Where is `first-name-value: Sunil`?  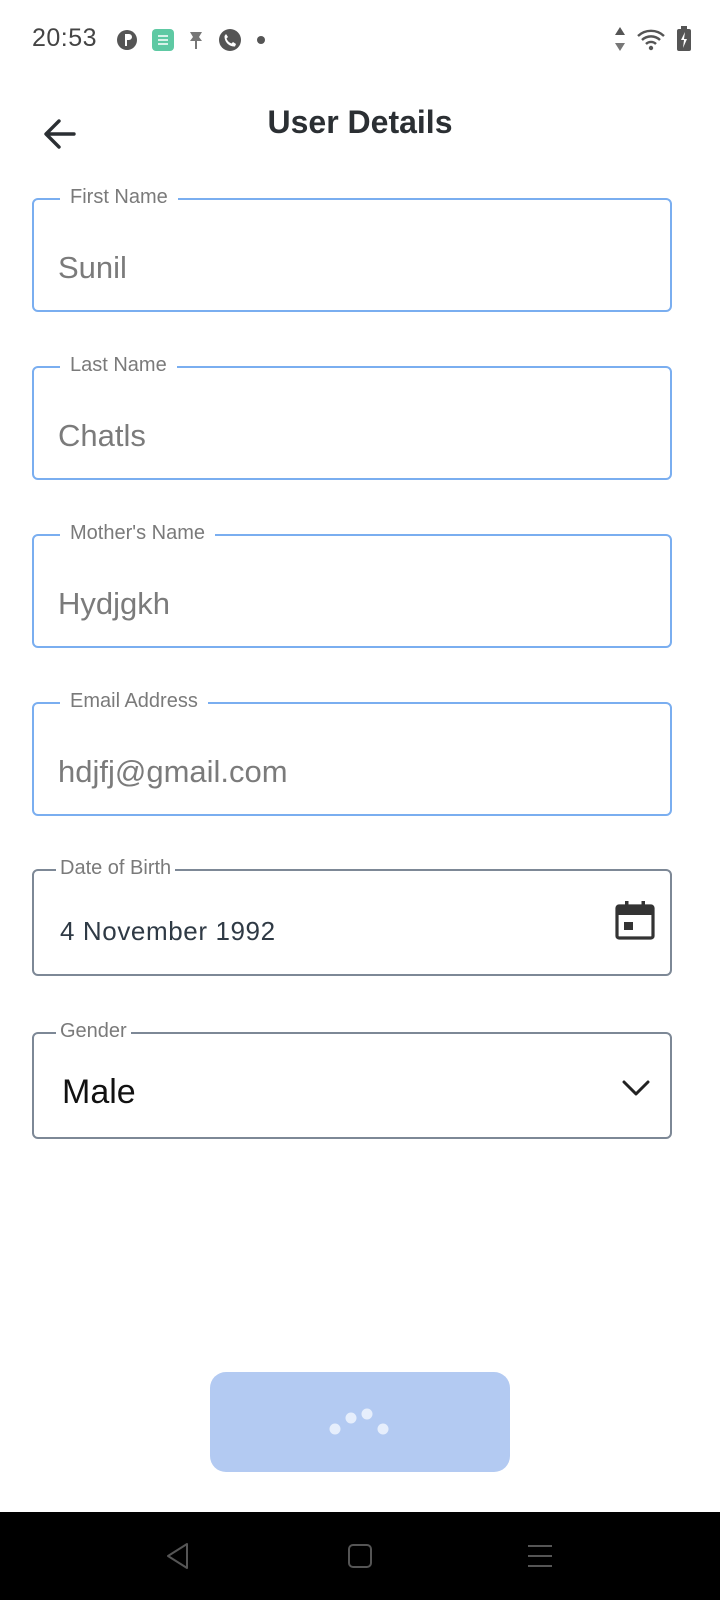
first-name-value: Sunil is located at coordinates (92, 268).